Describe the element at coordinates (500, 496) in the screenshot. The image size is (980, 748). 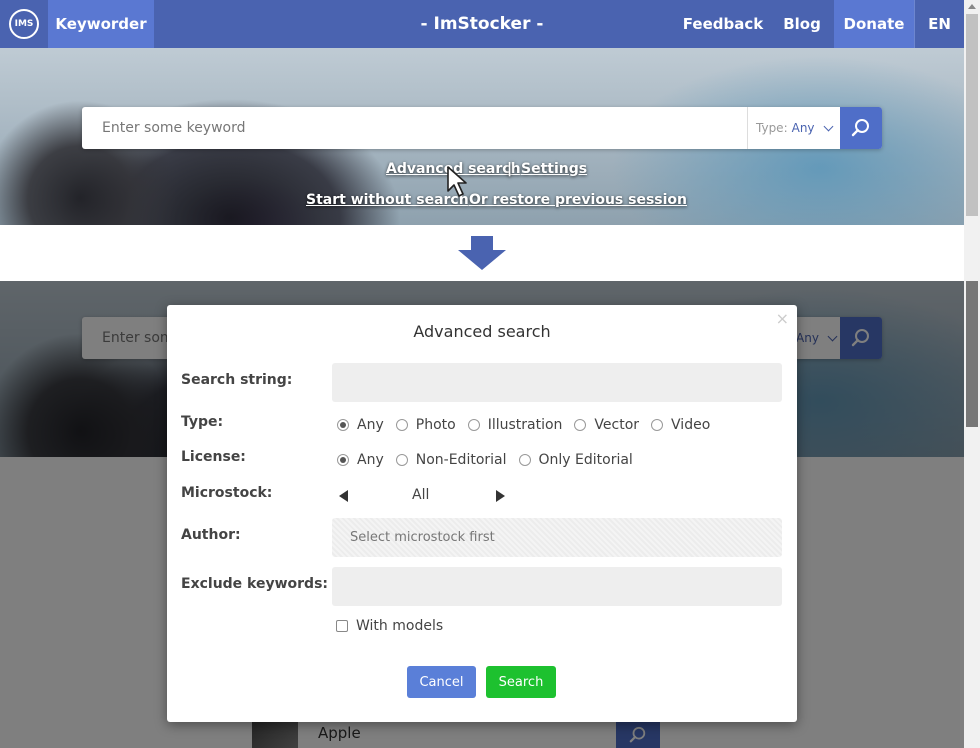
I see `chevron-right-icon` at that location.